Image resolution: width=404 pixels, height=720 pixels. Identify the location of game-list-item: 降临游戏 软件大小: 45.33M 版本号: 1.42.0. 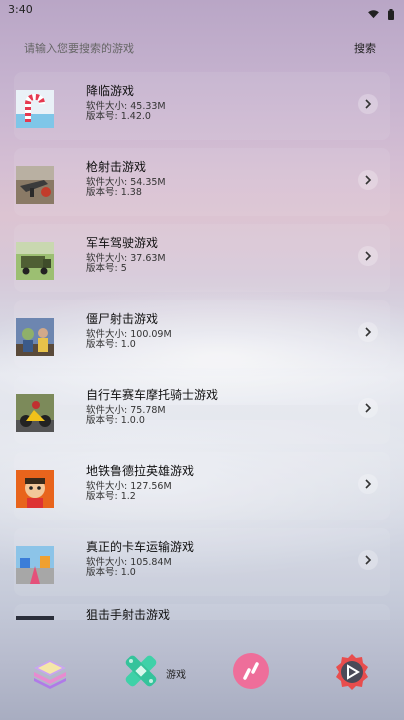
(202, 106).